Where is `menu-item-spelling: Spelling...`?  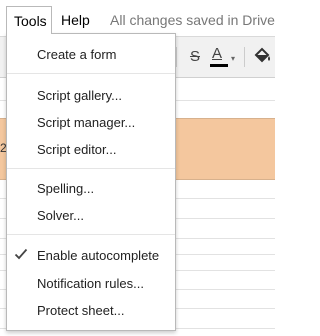 menu-item-spelling: Spelling... is located at coordinates (91, 188).